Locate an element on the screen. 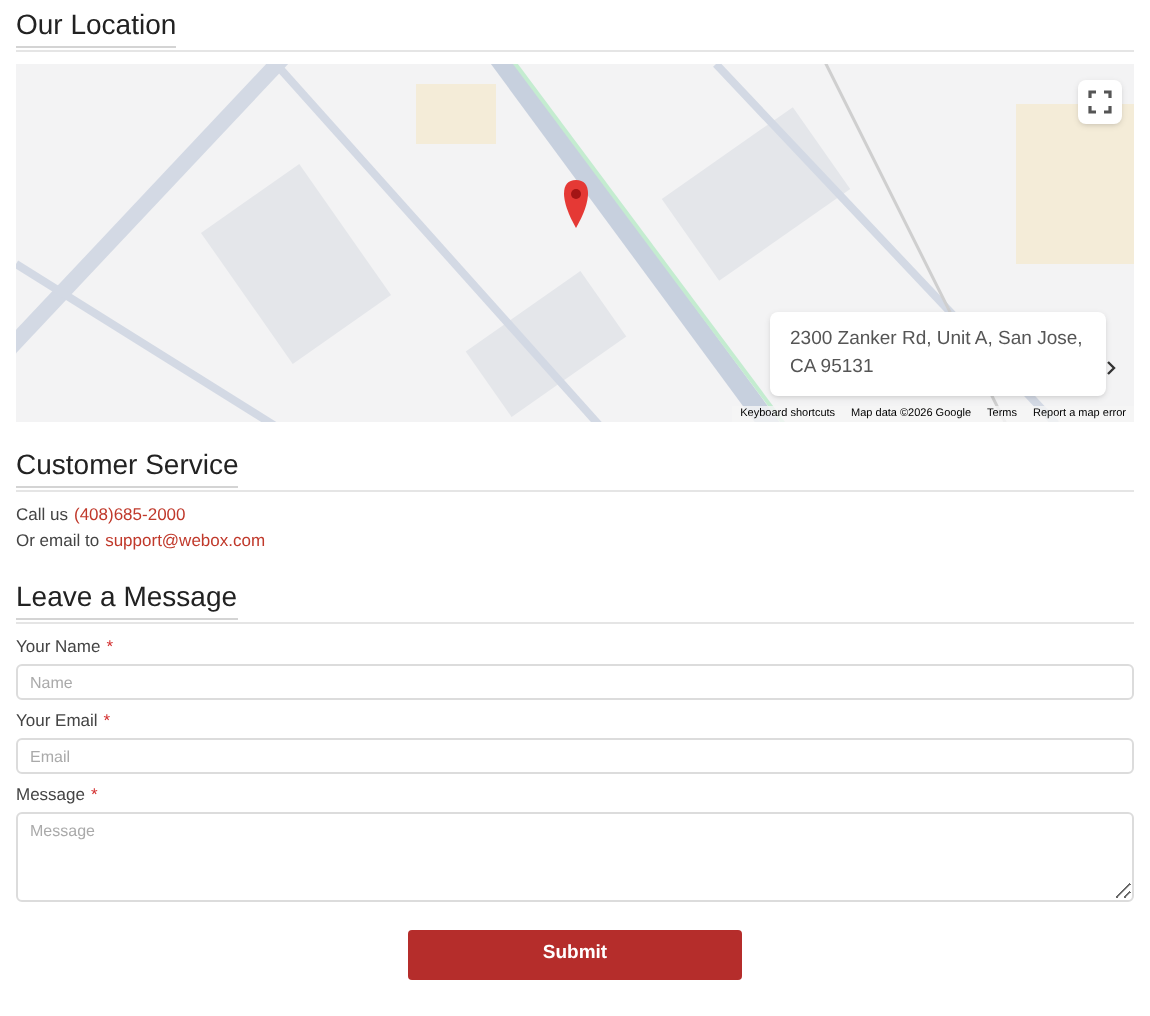 The width and height of the screenshot is (1150, 1016). contact-link: support@webox.com is located at coordinates (185, 541).